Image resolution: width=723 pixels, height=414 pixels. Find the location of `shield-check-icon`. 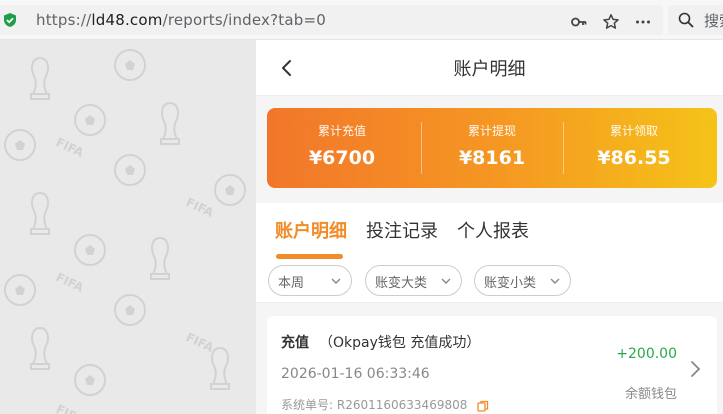

shield-check-icon is located at coordinates (10, 20).